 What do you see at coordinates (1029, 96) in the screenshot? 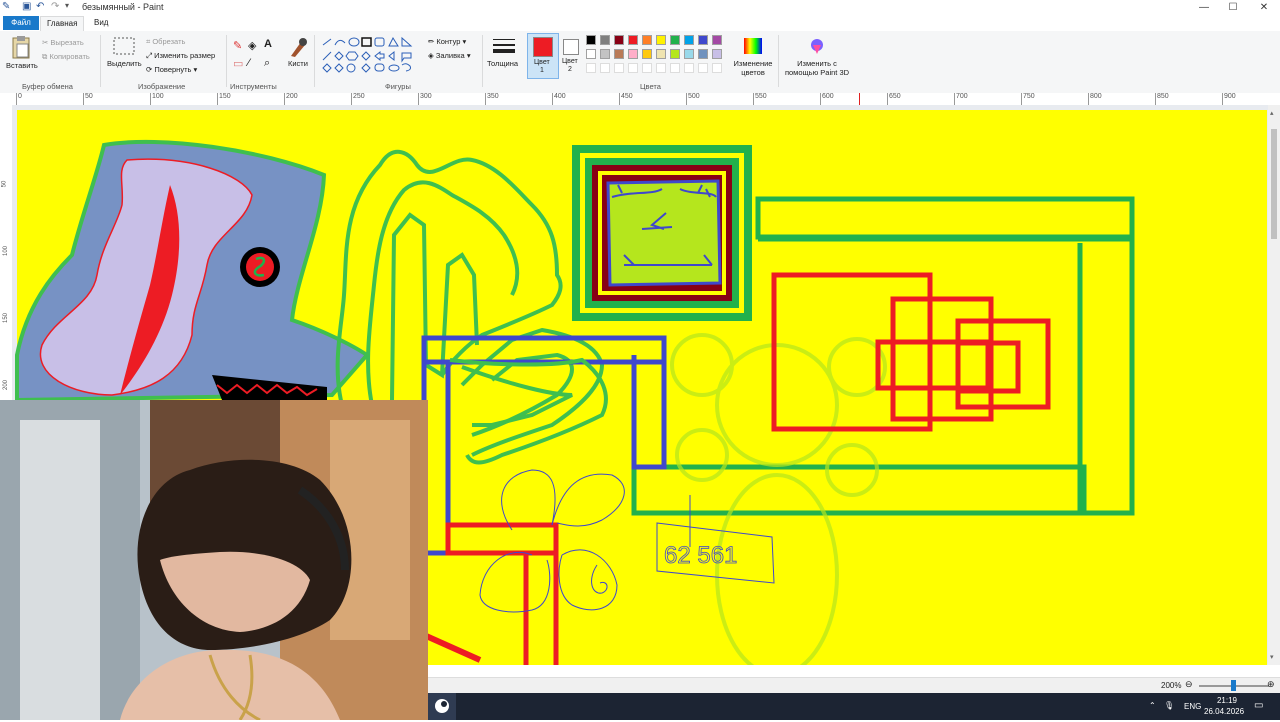
I see `ruler-label: 750` at bounding box center [1029, 96].